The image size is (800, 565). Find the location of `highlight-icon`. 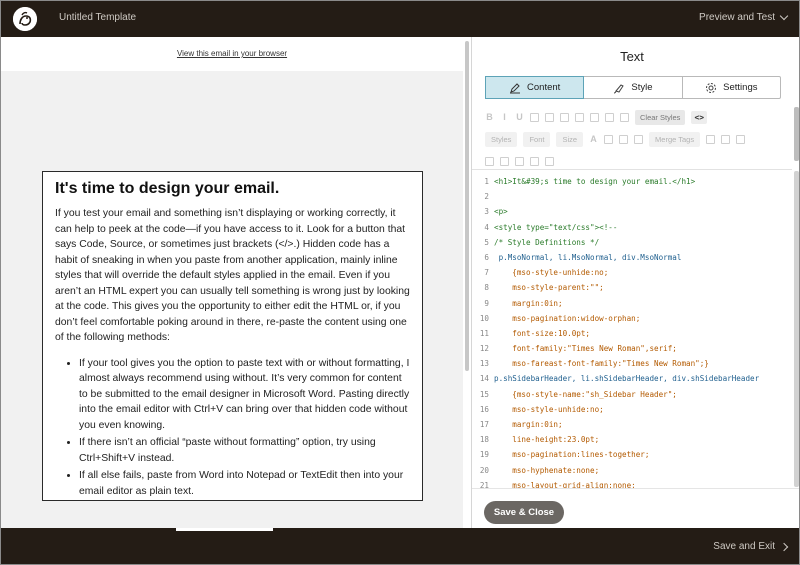

highlight-icon is located at coordinates (609, 139).